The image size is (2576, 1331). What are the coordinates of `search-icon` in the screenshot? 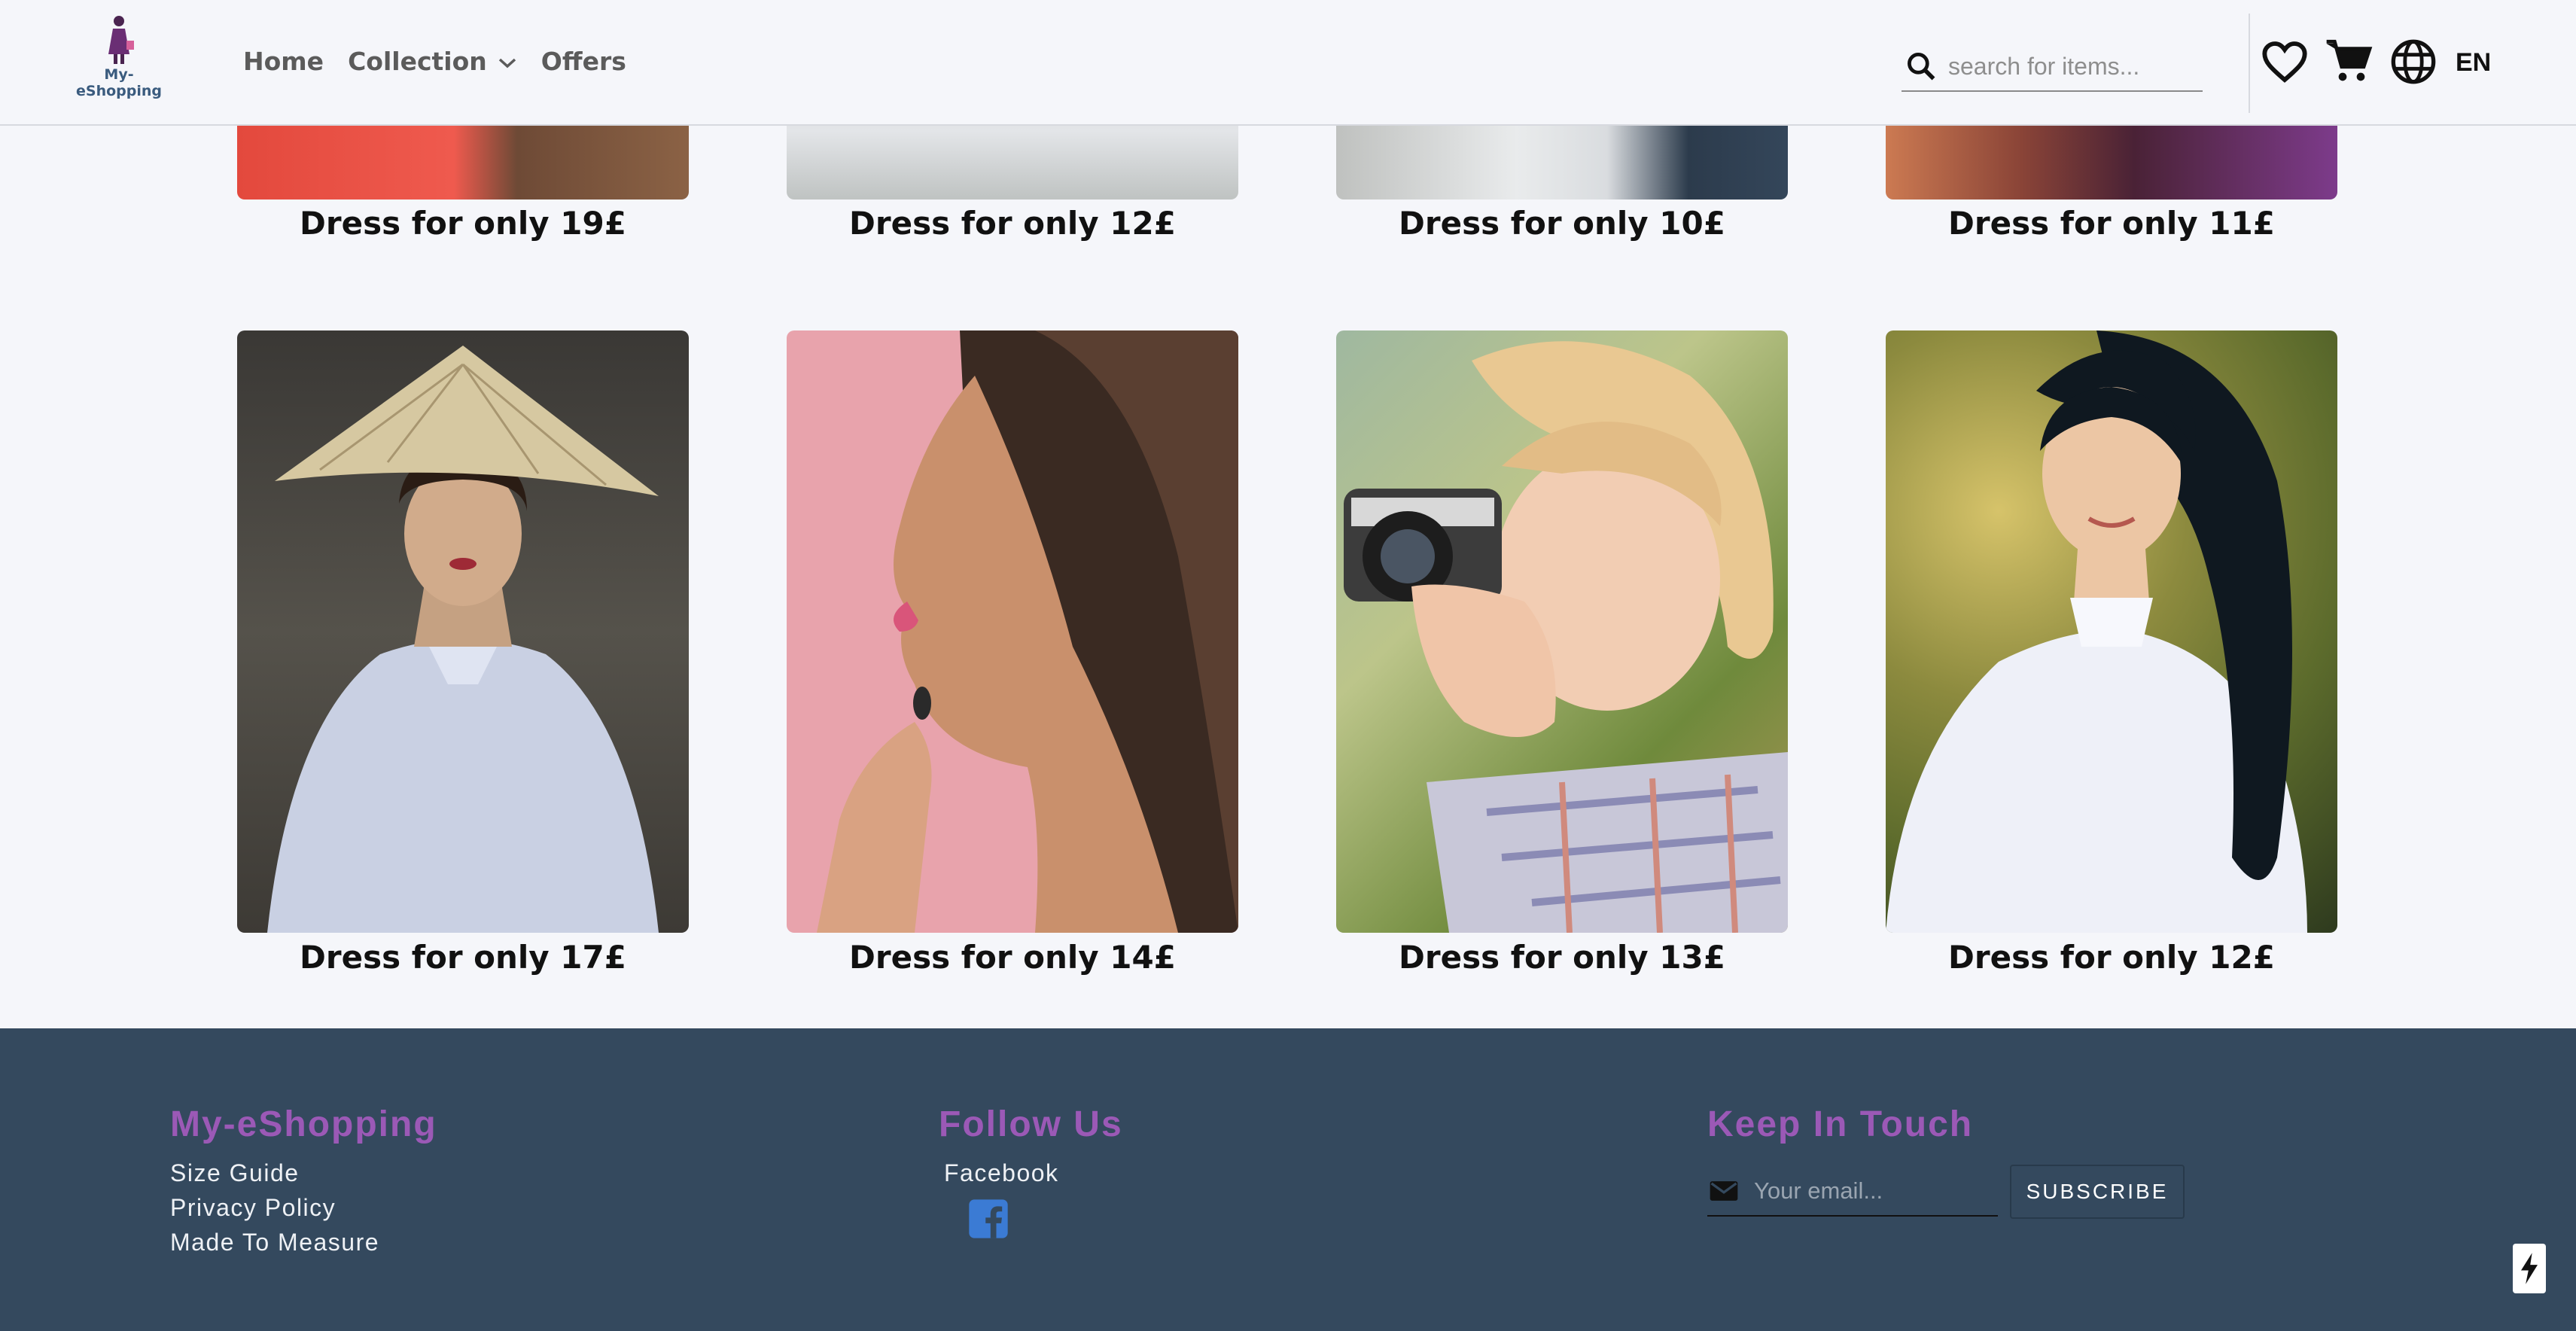 It's located at (1922, 66).